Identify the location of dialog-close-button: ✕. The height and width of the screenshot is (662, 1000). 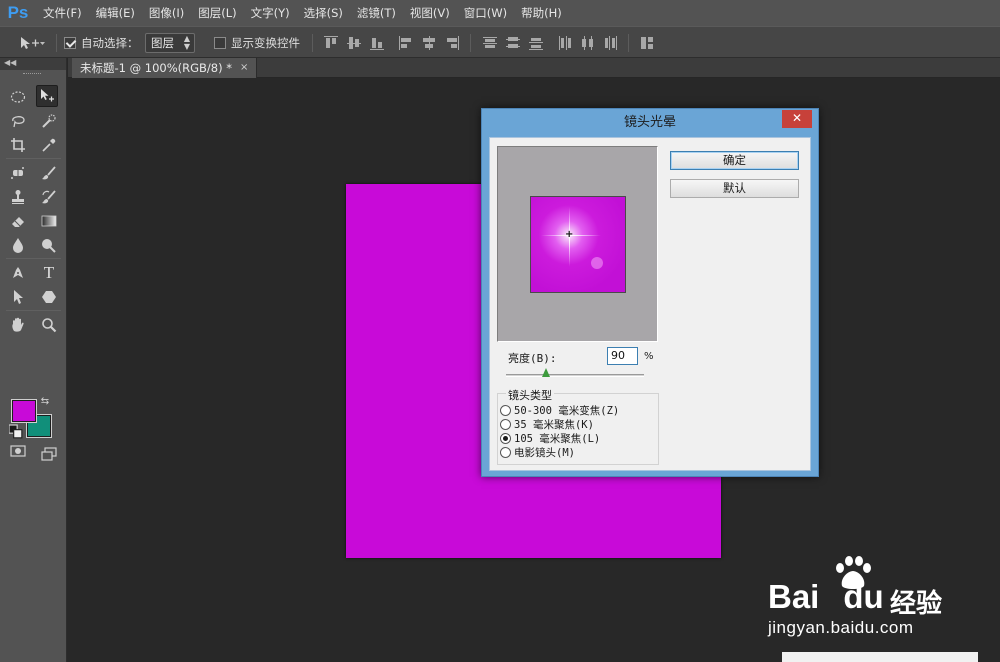
(797, 119).